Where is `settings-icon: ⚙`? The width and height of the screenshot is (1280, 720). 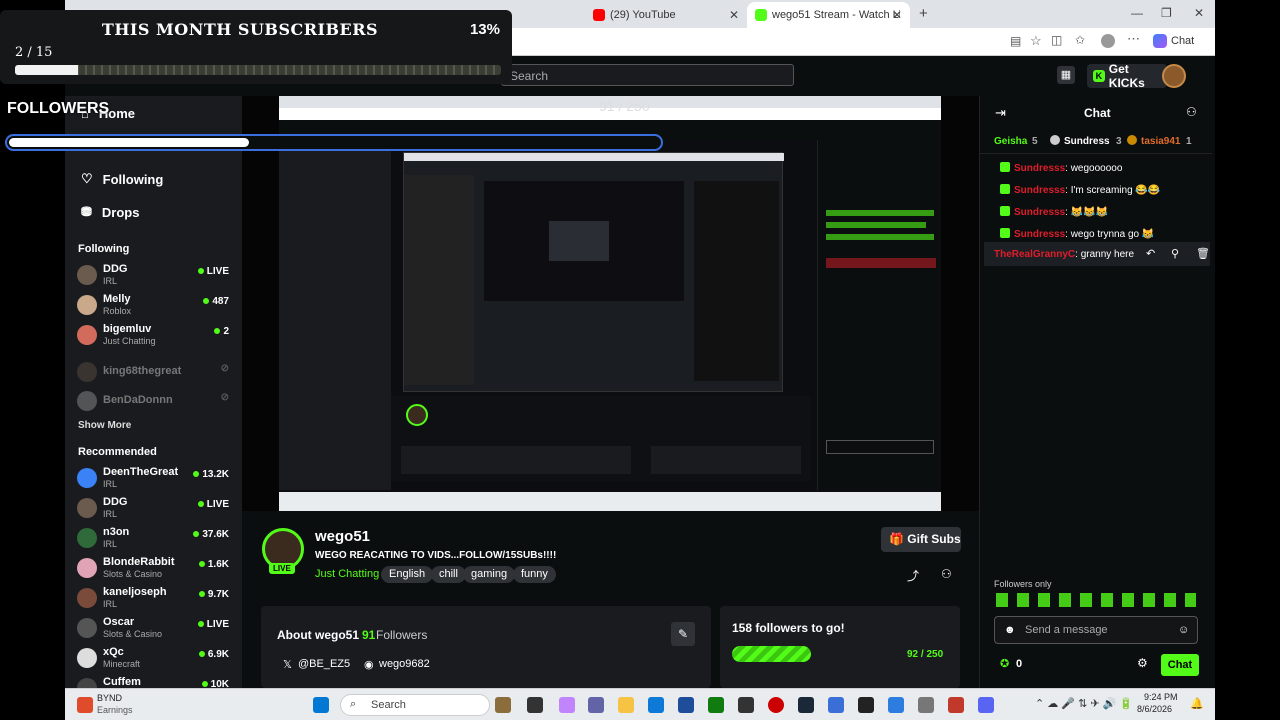 settings-icon: ⚙ is located at coordinates (1142, 663).